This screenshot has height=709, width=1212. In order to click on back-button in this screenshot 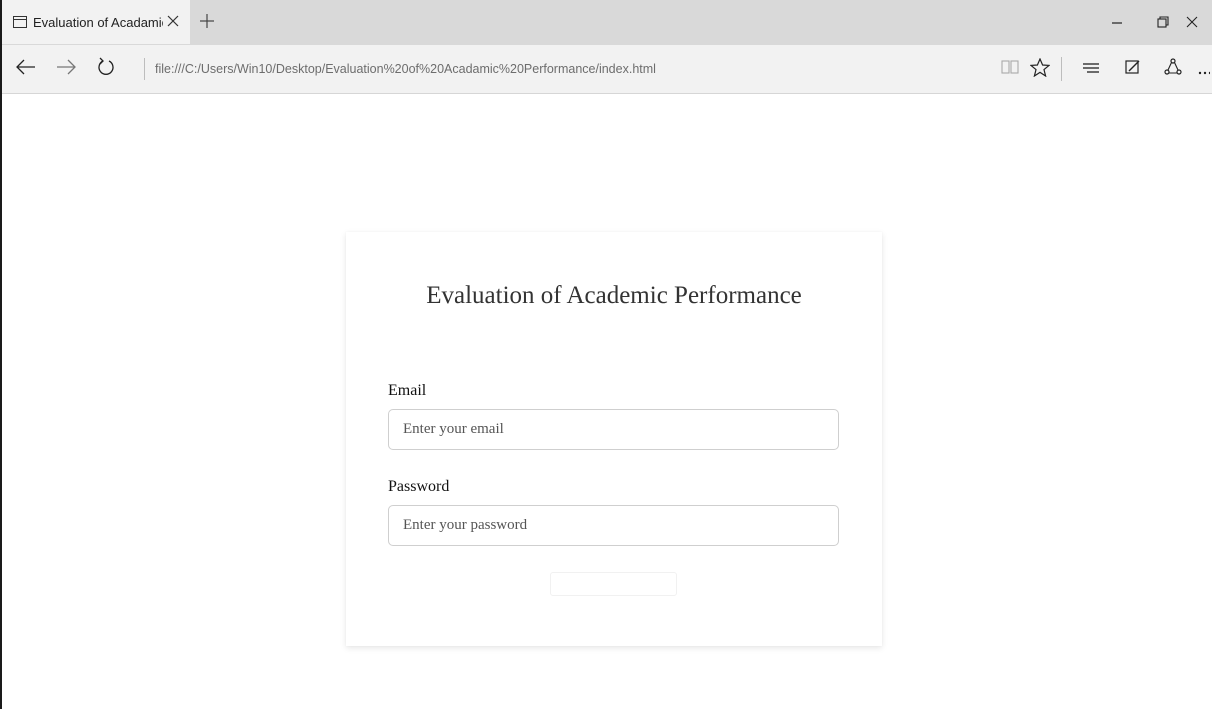, I will do `click(26, 69)`.